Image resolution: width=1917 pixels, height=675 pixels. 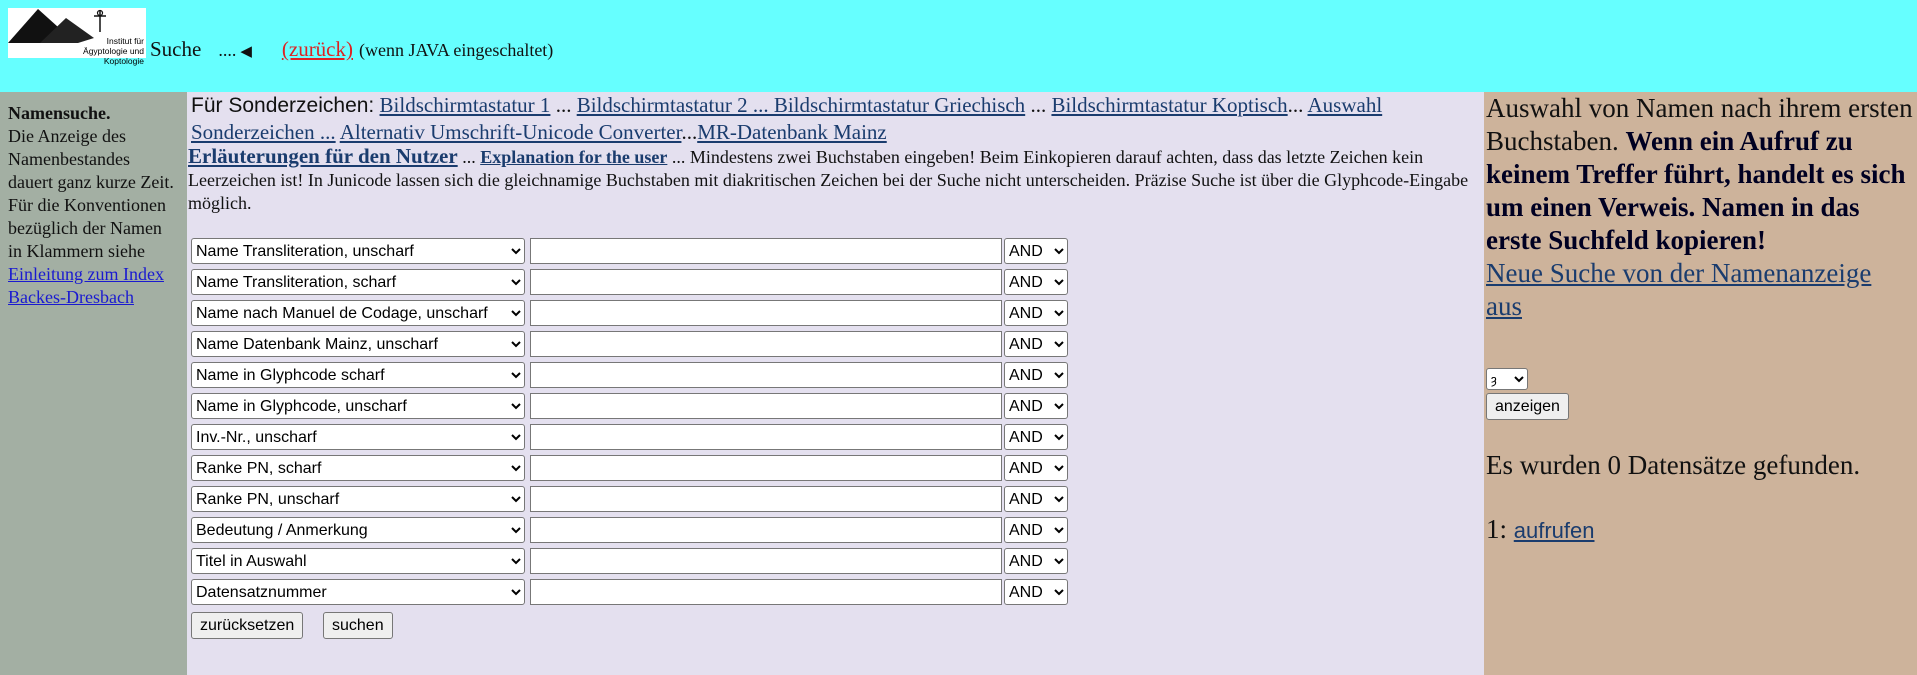 What do you see at coordinates (358, 375) in the screenshot?
I see `search-field-select: Name in Glyphcode scharf` at bounding box center [358, 375].